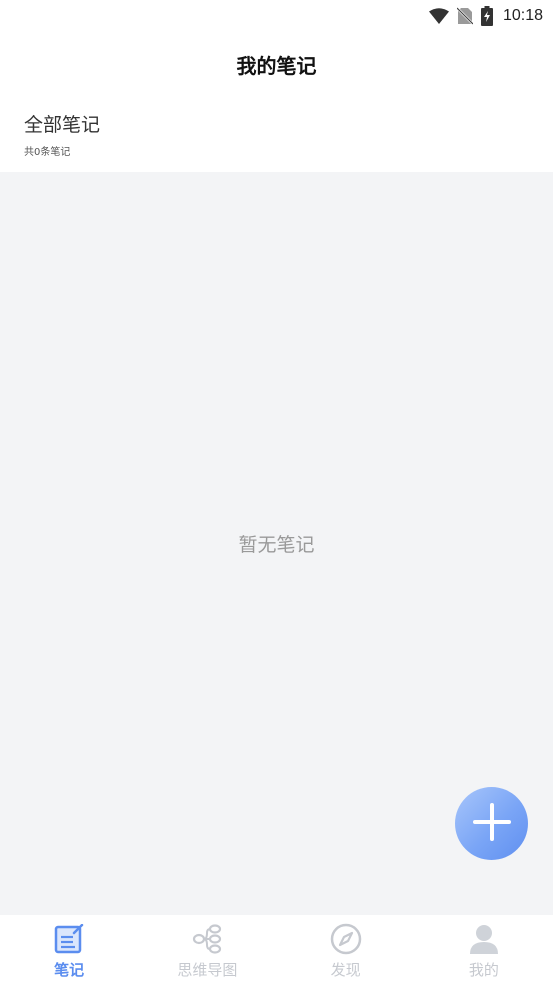 The width and height of the screenshot is (553, 983). I want to click on nav-item-profile: 我的, so click(484, 949).